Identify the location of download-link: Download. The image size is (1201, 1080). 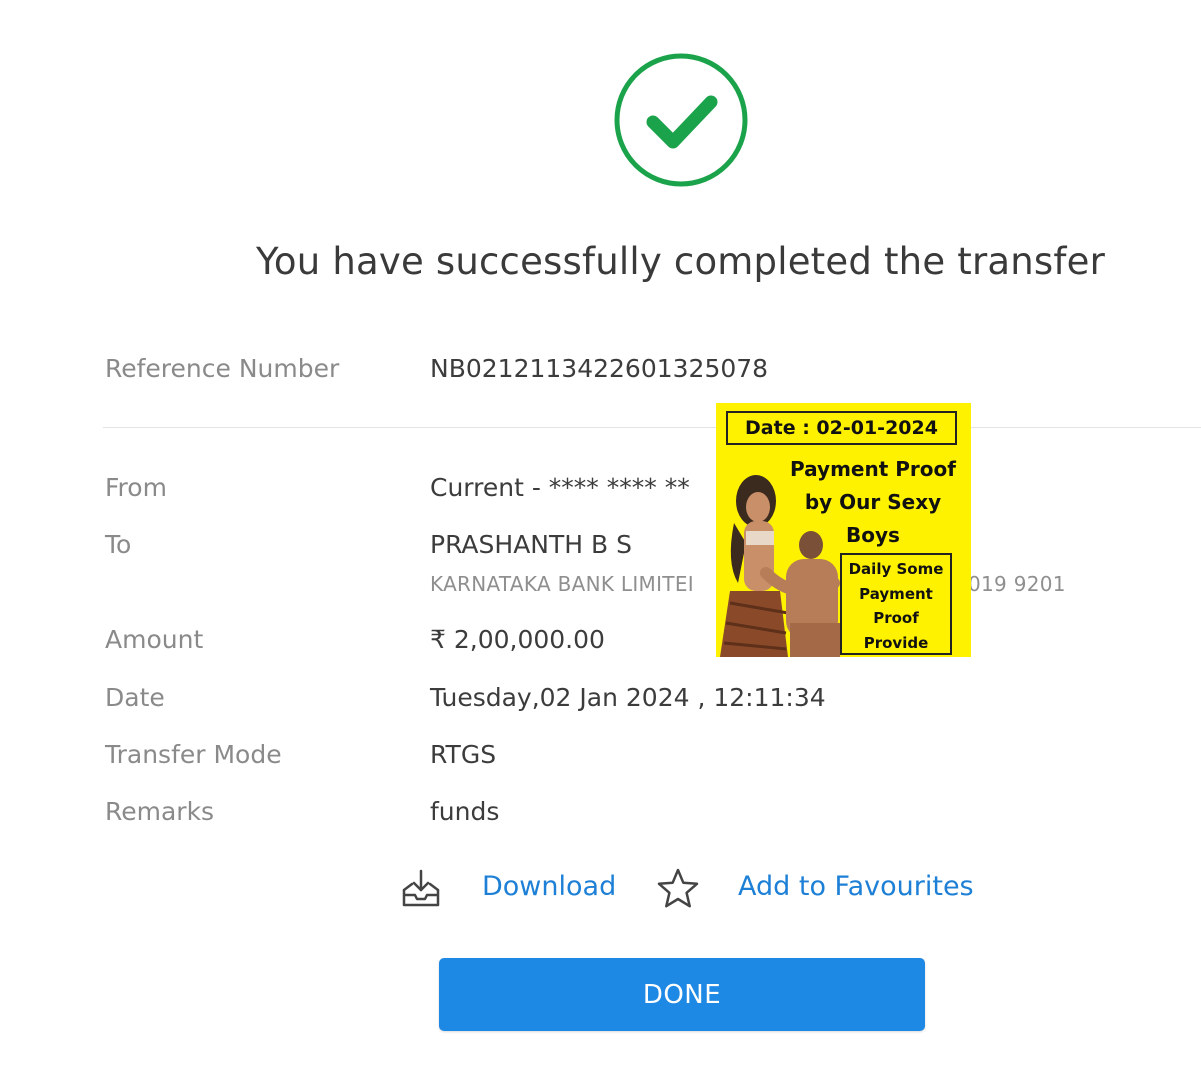
(549, 886).